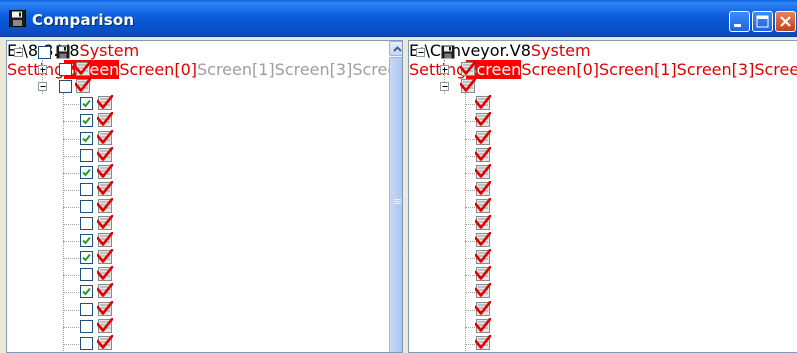  What do you see at coordinates (762, 21) in the screenshot?
I see `maximize-button` at bounding box center [762, 21].